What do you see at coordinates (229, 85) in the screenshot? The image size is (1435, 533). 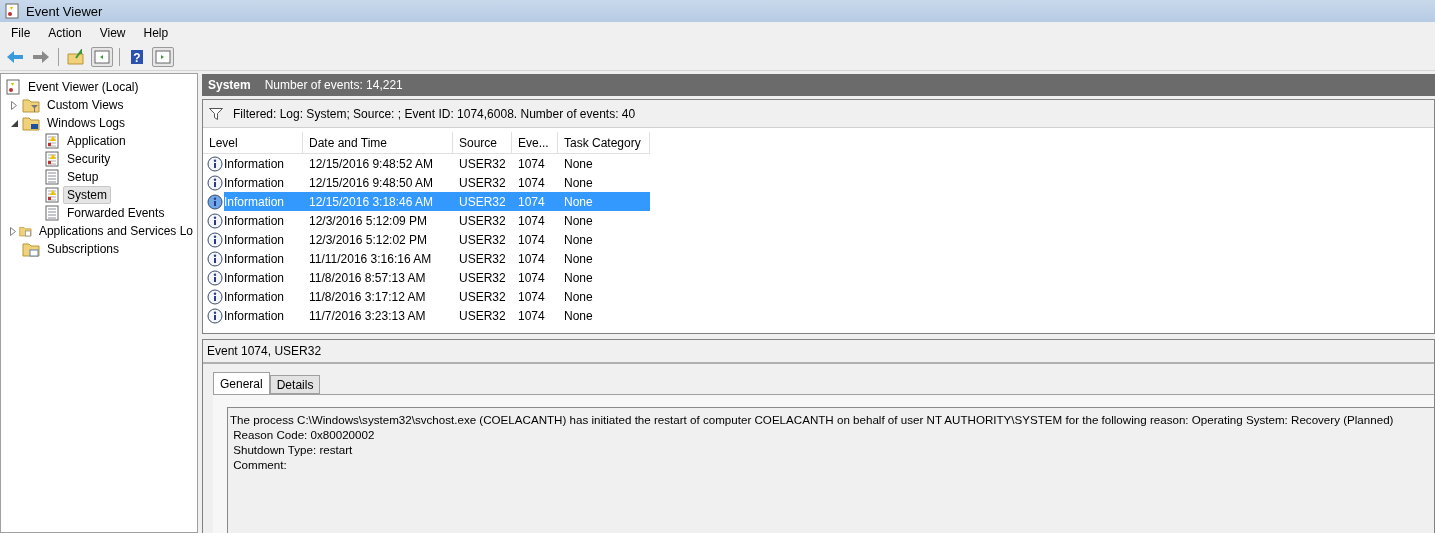 I see `log-title: System` at bounding box center [229, 85].